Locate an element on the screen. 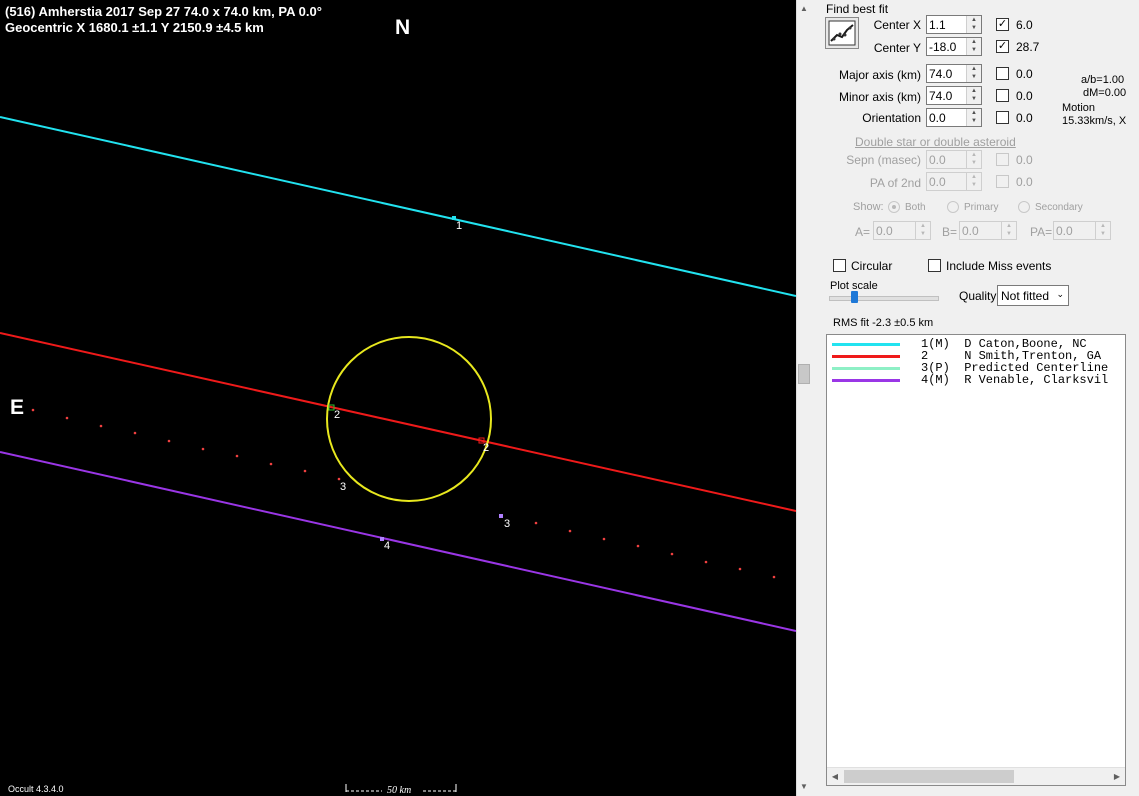 Image resolution: width=1139 pixels, height=796 pixels. legend-horizontal-scrollbar: ◀ ▶ is located at coordinates (976, 776).